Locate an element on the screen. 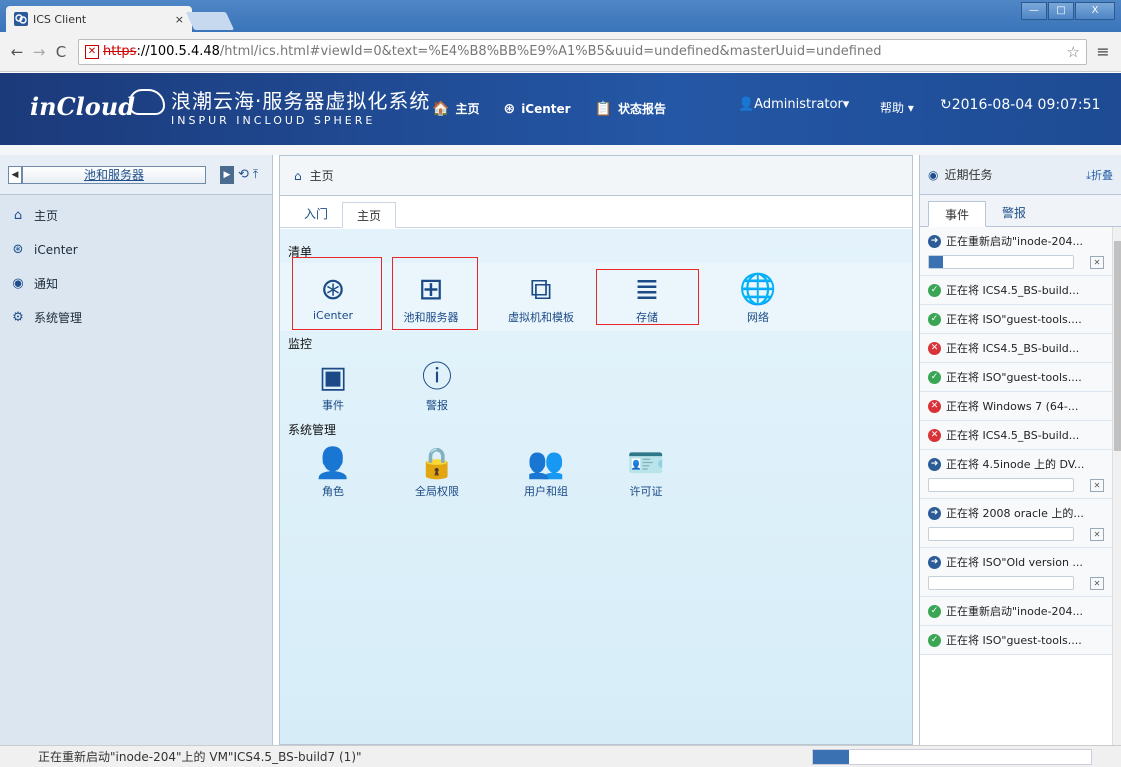  tab-title: ICS Client is located at coordinates (60, 19).